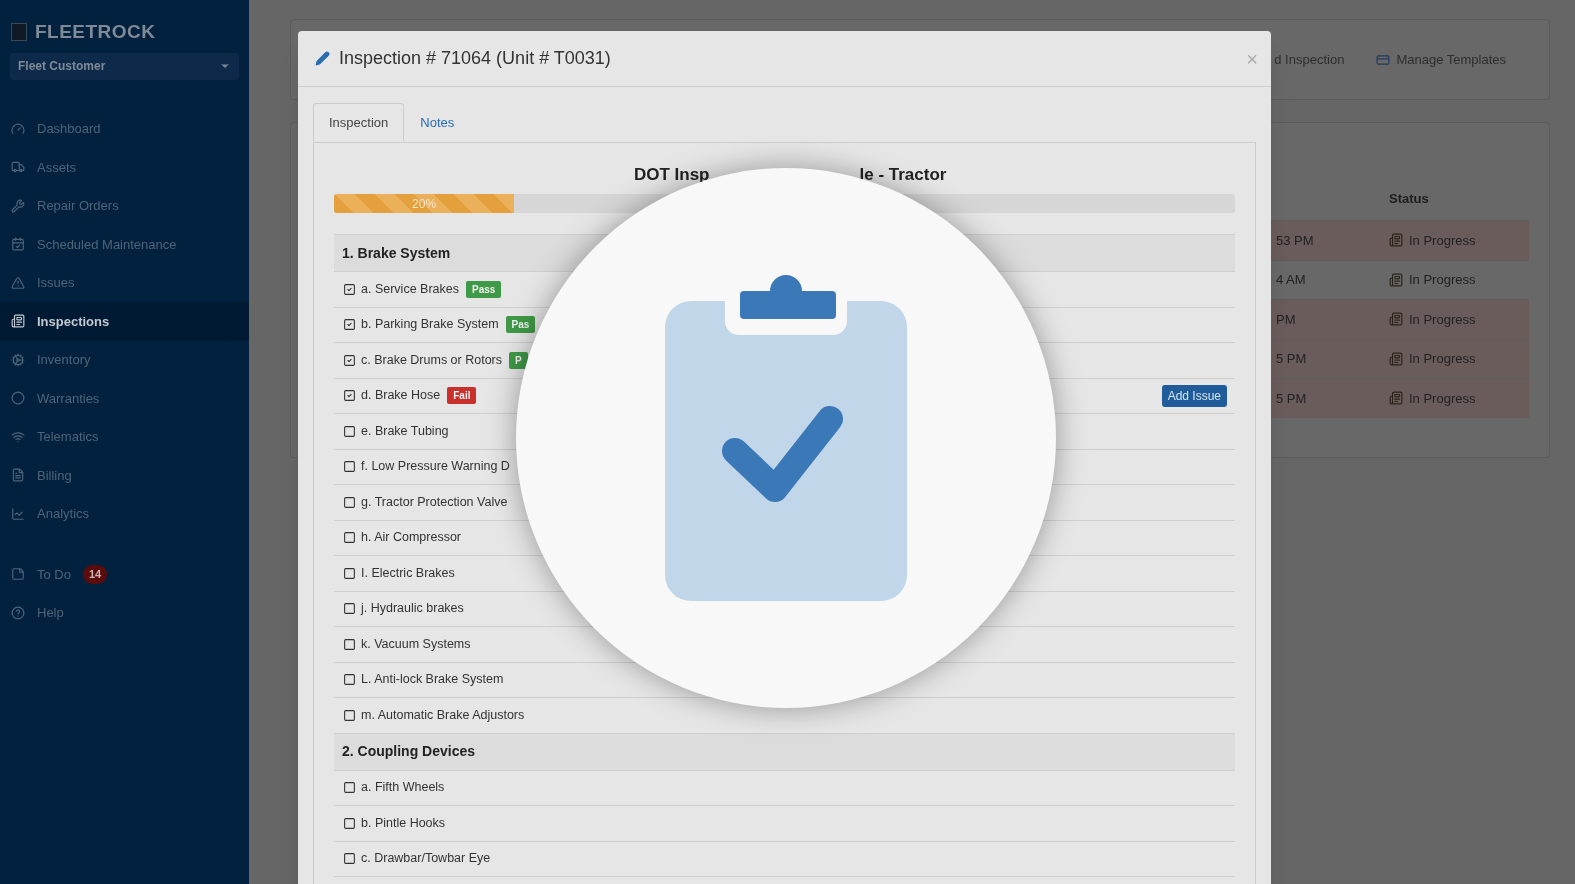  Describe the element at coordinates (462, 396) in the screenshot. I see `result-label: Fail` at that location.